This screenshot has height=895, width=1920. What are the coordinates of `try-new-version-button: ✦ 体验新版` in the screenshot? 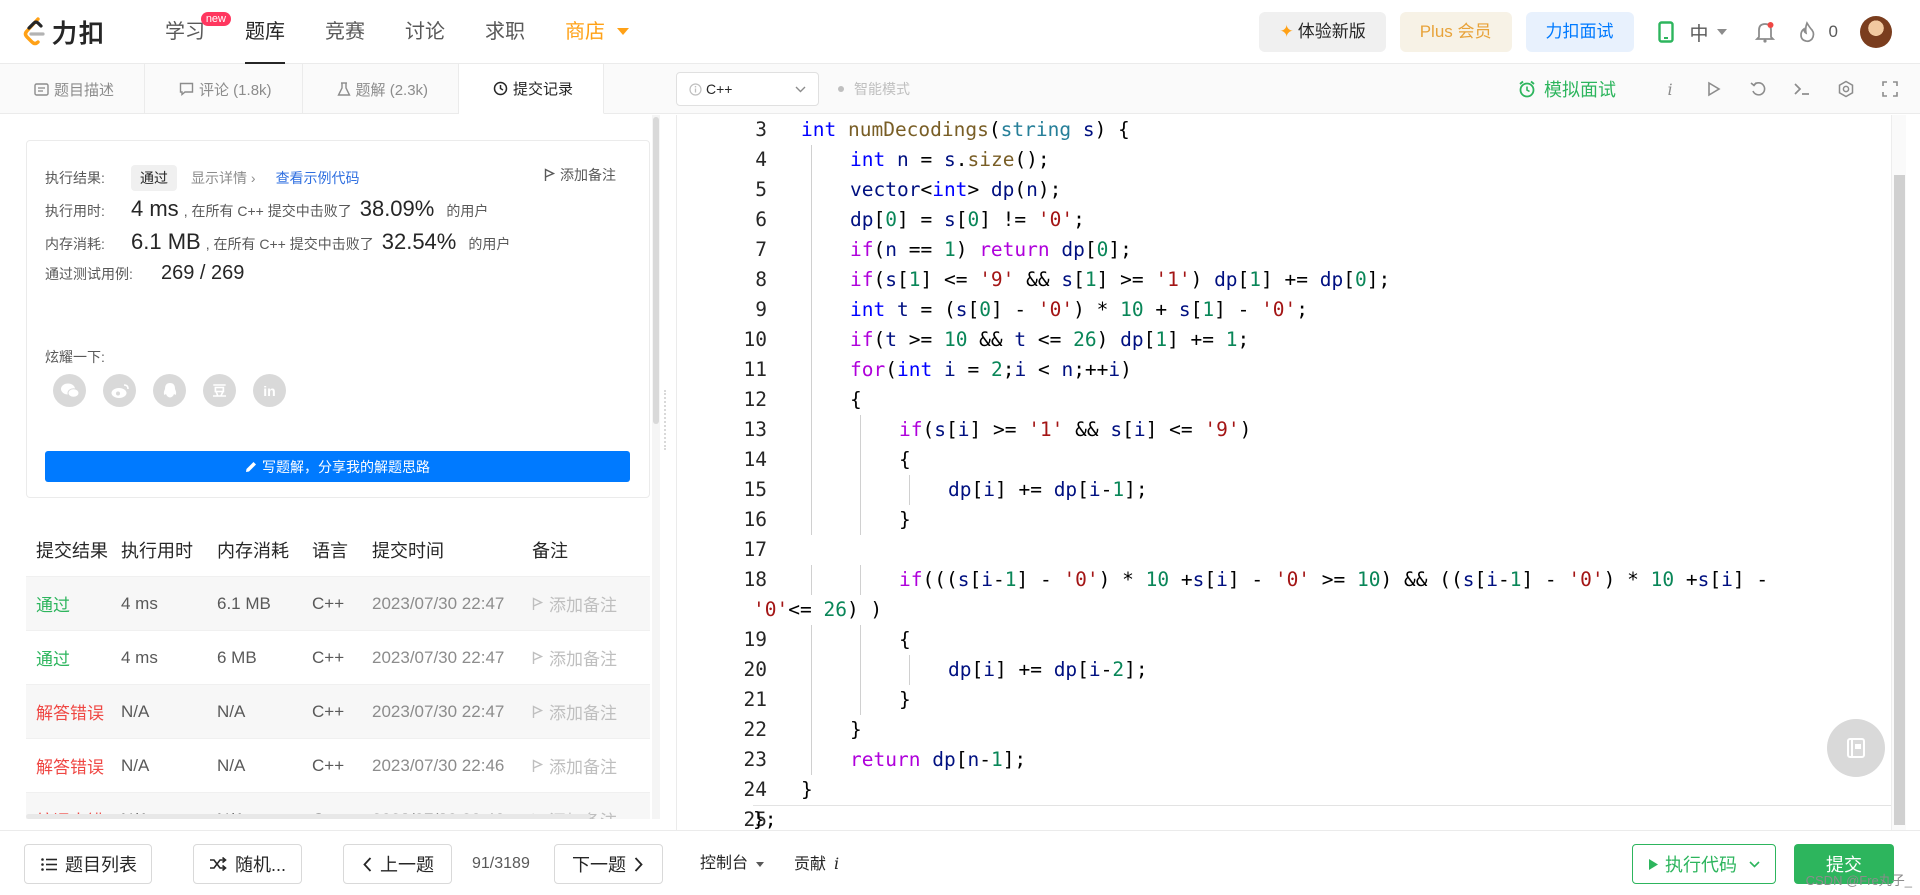 It's located at (1322, 32).